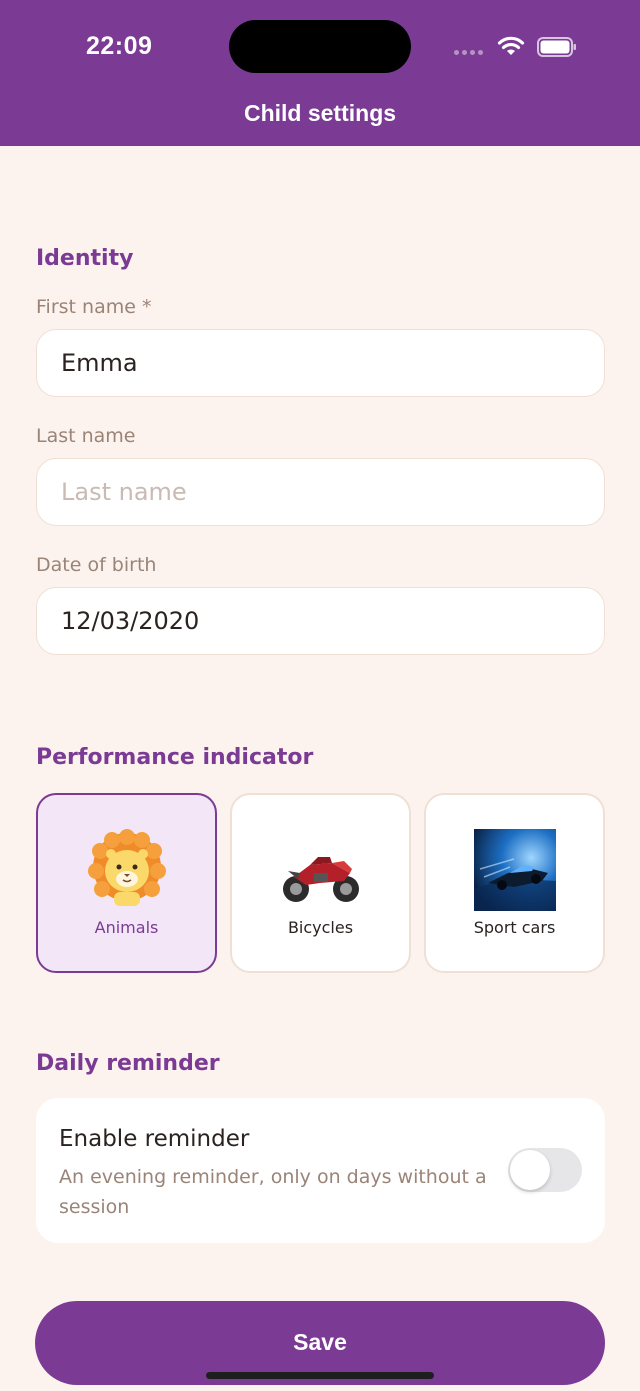 The image size is (640, 1391). What do you see at coordinates (530, 1170) in the screenshot?
I see `toggle-knob` at bounding box center [530, 1170].